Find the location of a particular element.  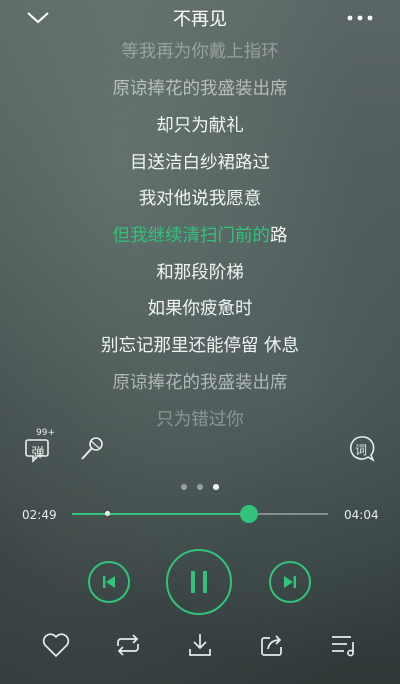

pause-icon is located at coordinates (199, 582).